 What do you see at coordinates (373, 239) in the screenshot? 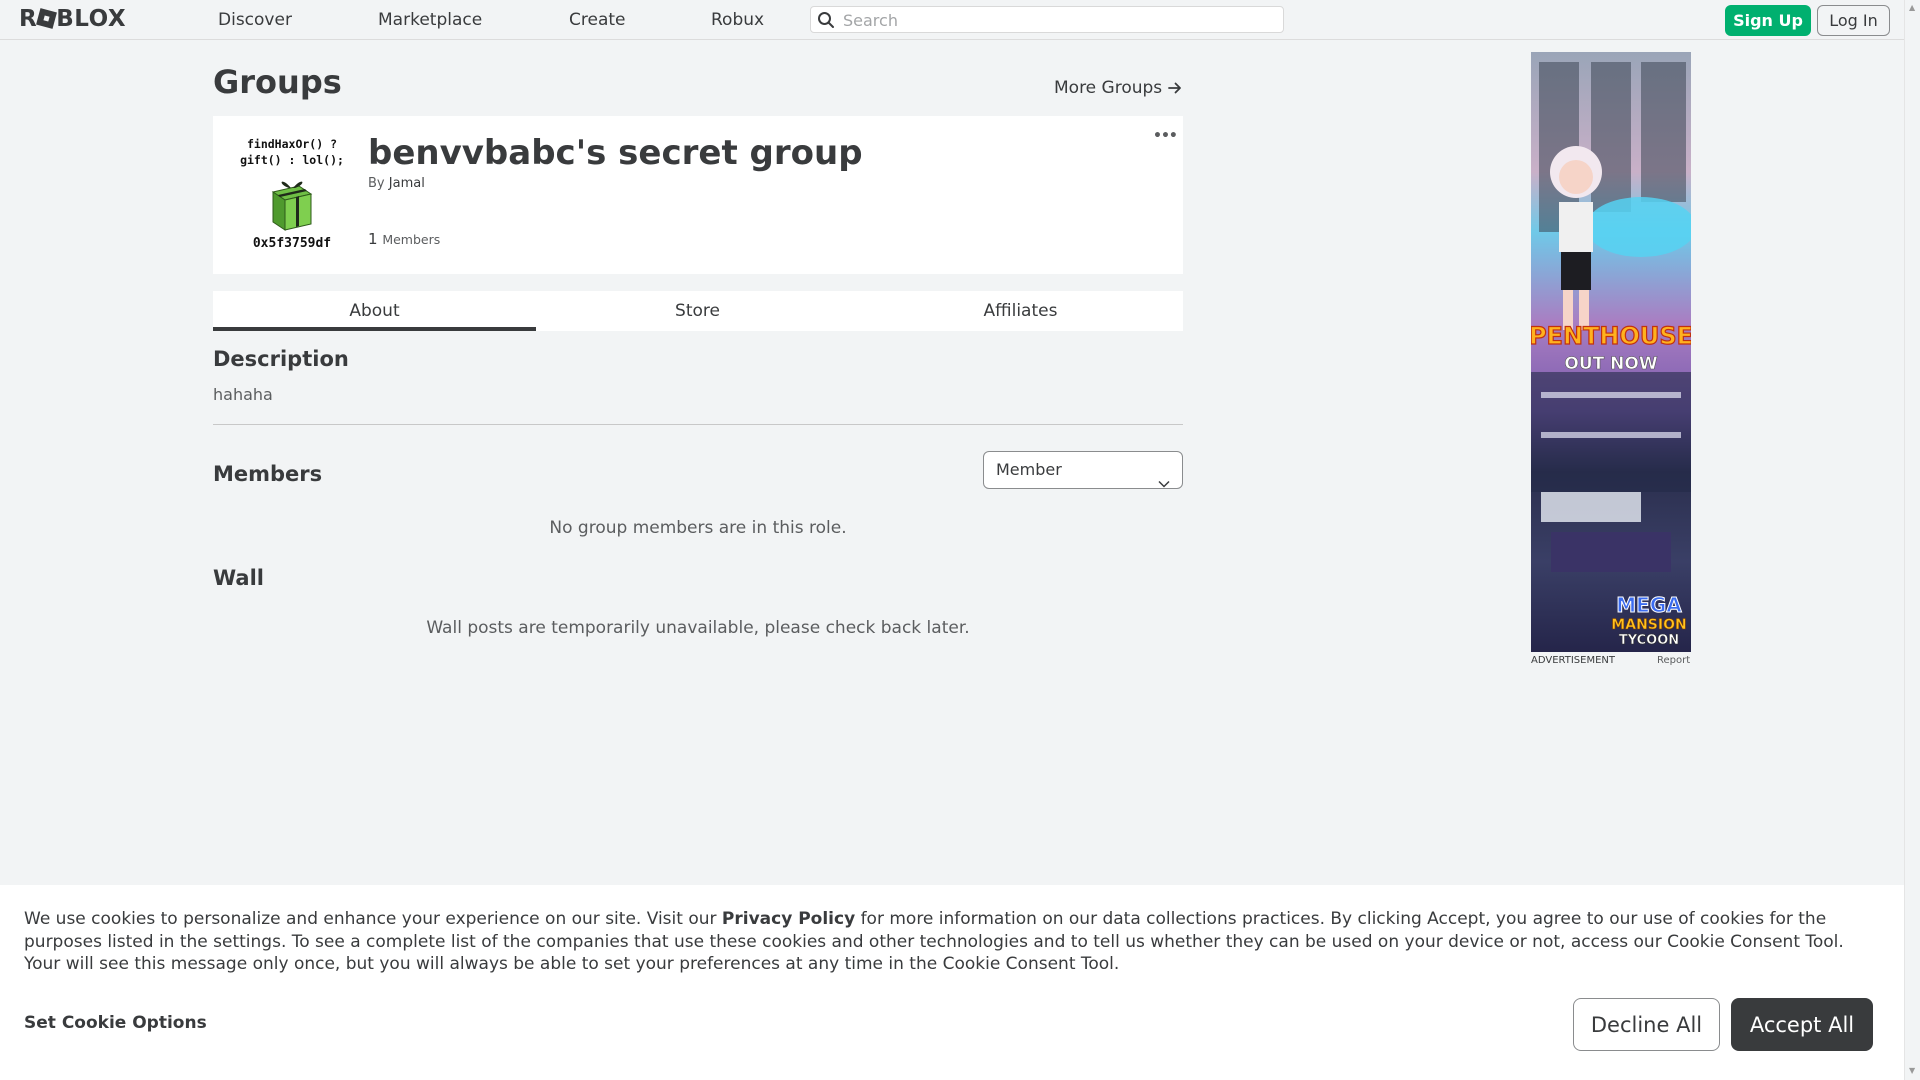
I see `member-count-value: 1` at bounding box center [373, 239].